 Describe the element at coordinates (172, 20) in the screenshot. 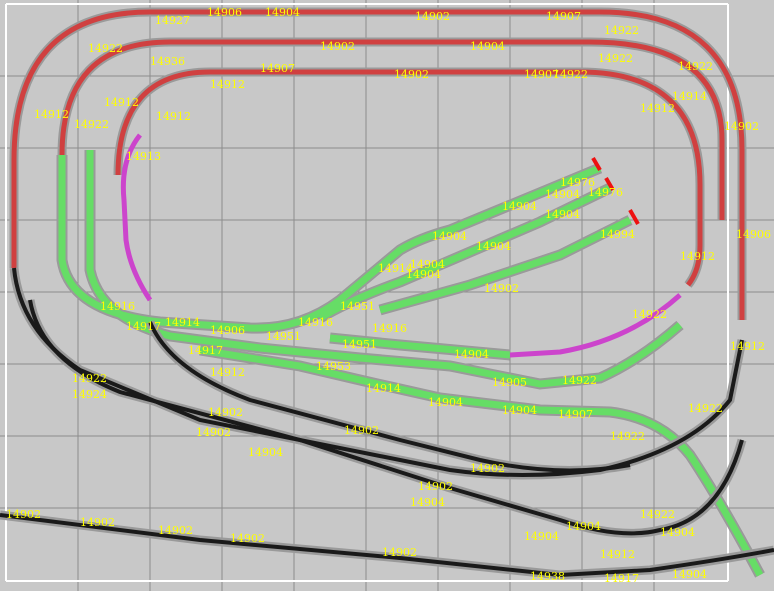

I see `track-label: 14927` at that location.